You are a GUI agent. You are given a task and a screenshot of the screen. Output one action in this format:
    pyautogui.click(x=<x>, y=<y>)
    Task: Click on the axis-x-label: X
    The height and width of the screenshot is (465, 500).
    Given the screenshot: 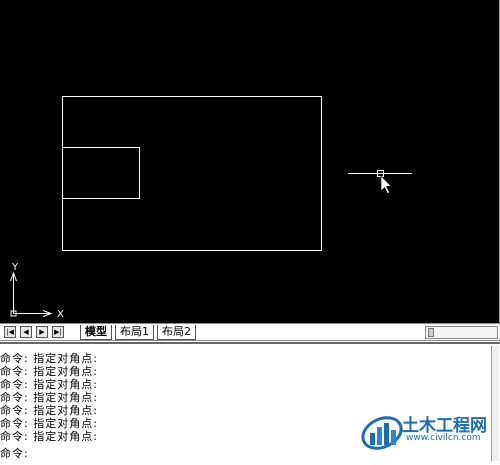 What is the action you would take?
    pyautogui.click(x=60, y=314)
    